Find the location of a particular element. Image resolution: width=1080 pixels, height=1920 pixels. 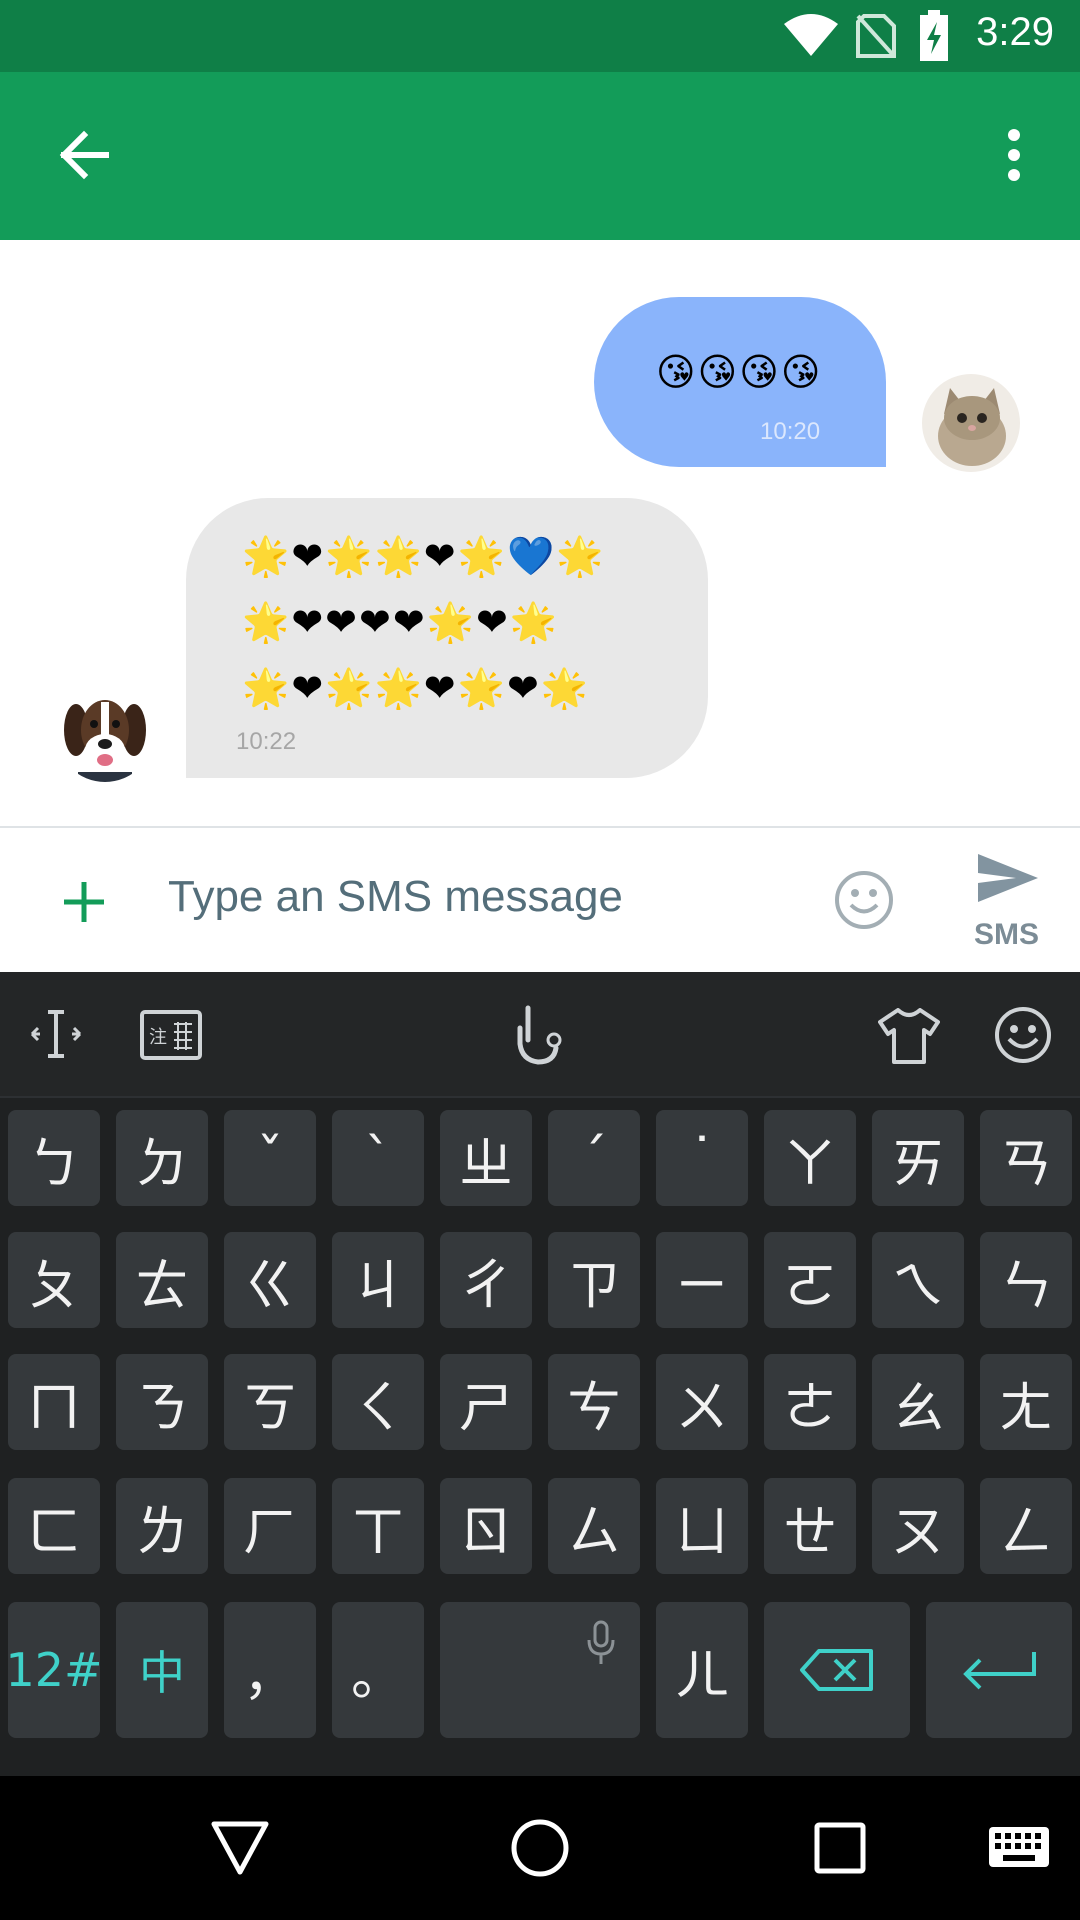

key-zhuyin: ㄇ is located at coordinates (54, 1402).